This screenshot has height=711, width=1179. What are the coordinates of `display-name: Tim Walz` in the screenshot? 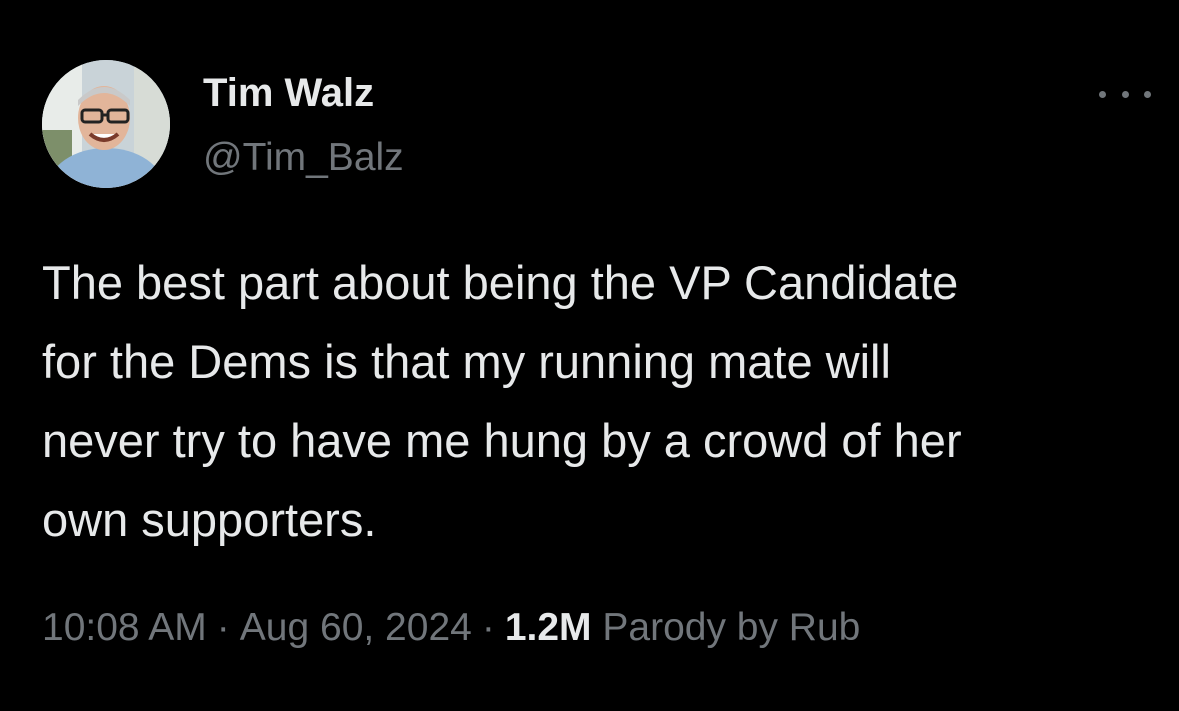 It's located at (288, 93).